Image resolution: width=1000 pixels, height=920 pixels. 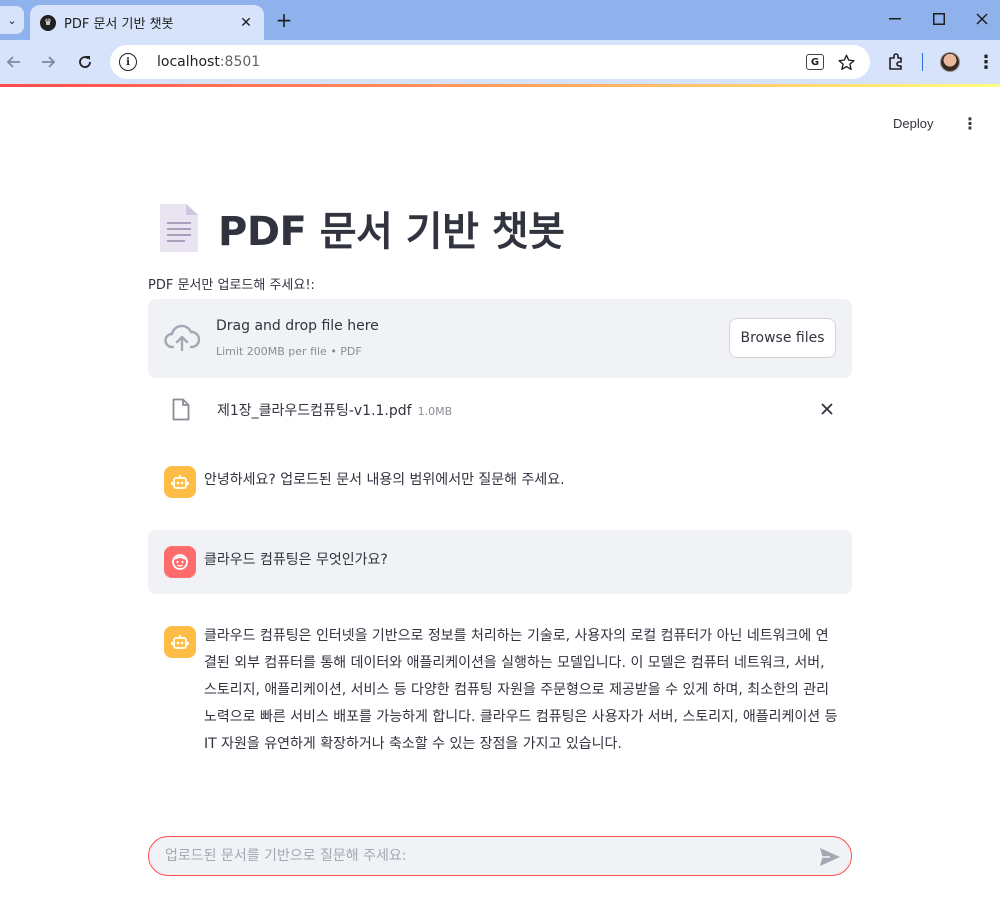 What do you see at coordinates (846, 62) in the screenshot?
I see `bookmark-star-icon` at bounding box center [846, 62].